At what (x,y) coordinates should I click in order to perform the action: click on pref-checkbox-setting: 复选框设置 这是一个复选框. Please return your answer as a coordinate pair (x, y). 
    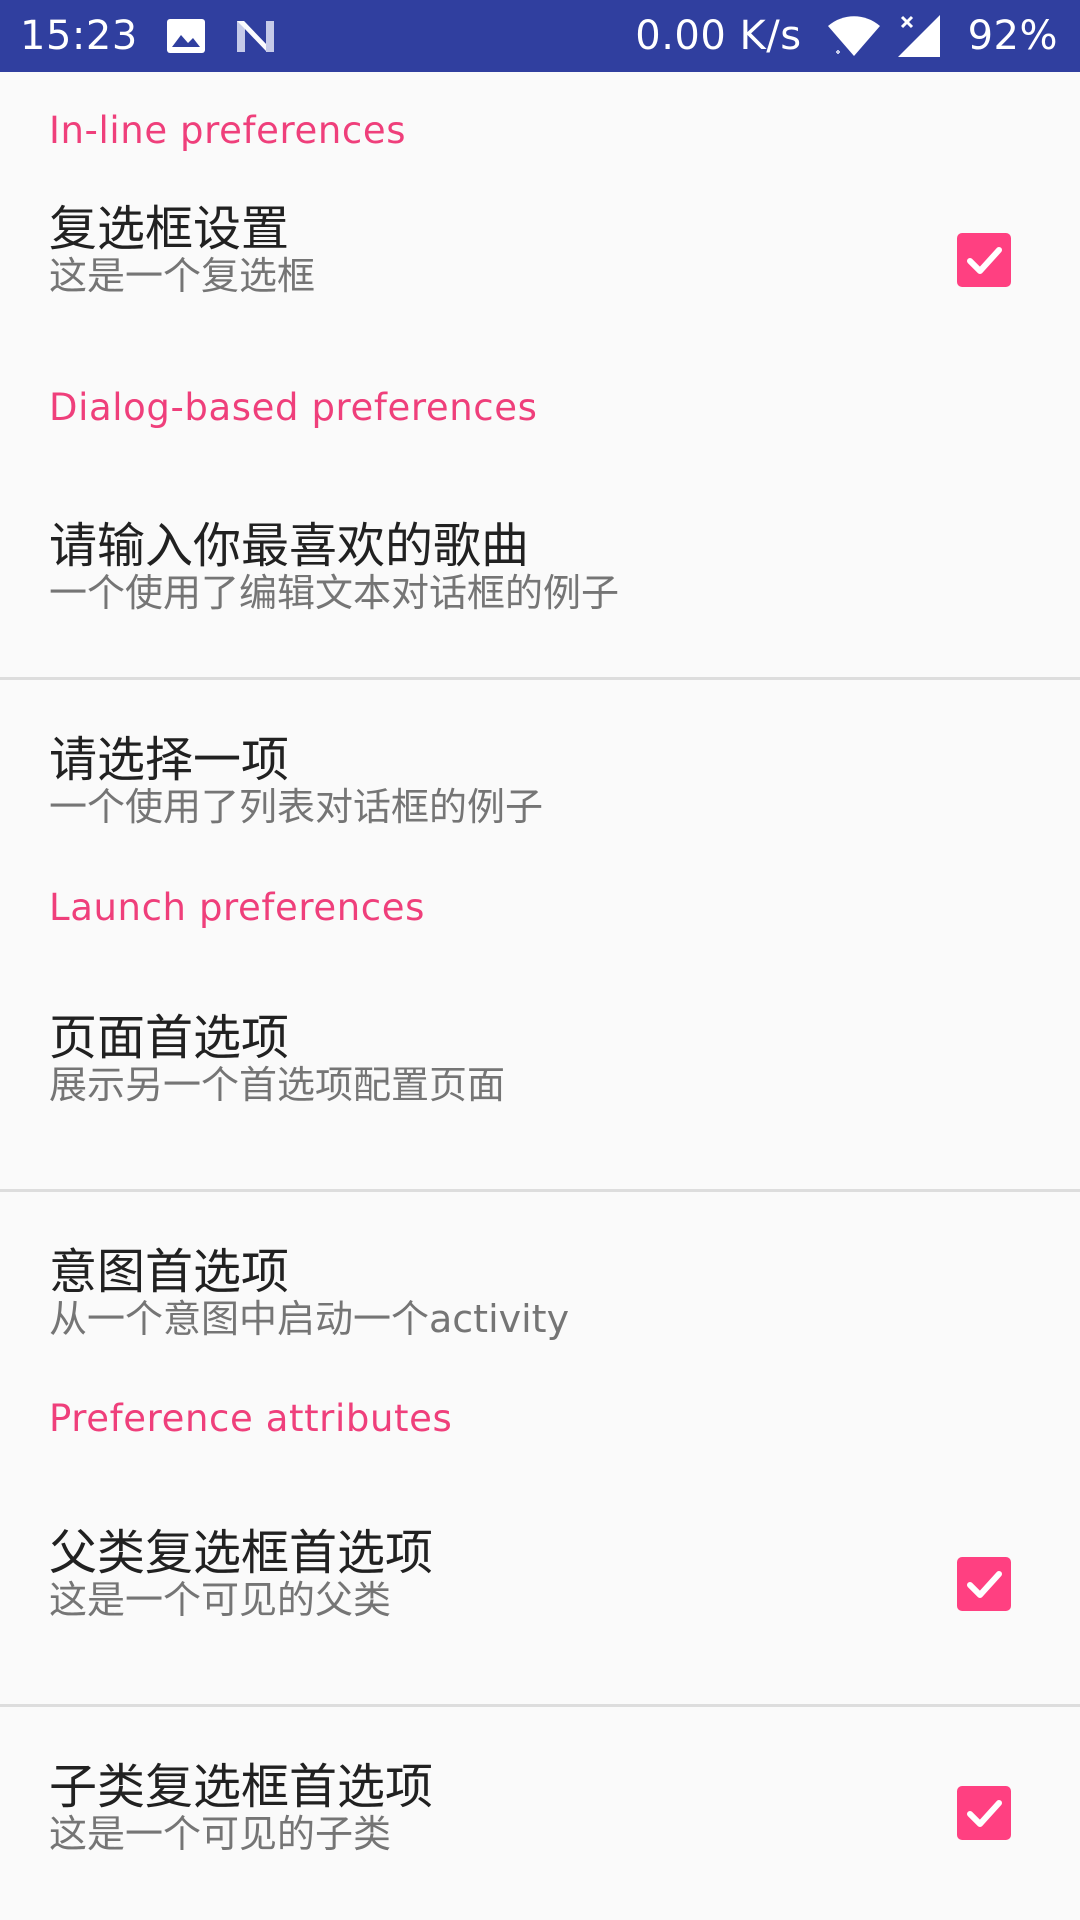
    Looking at the image, I should click on (540, 257).